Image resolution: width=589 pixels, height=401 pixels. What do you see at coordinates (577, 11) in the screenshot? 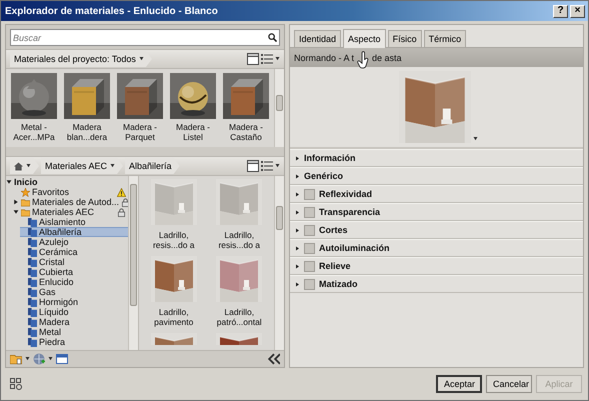
I see `close-button: ×` at bounding box center [577, 11].